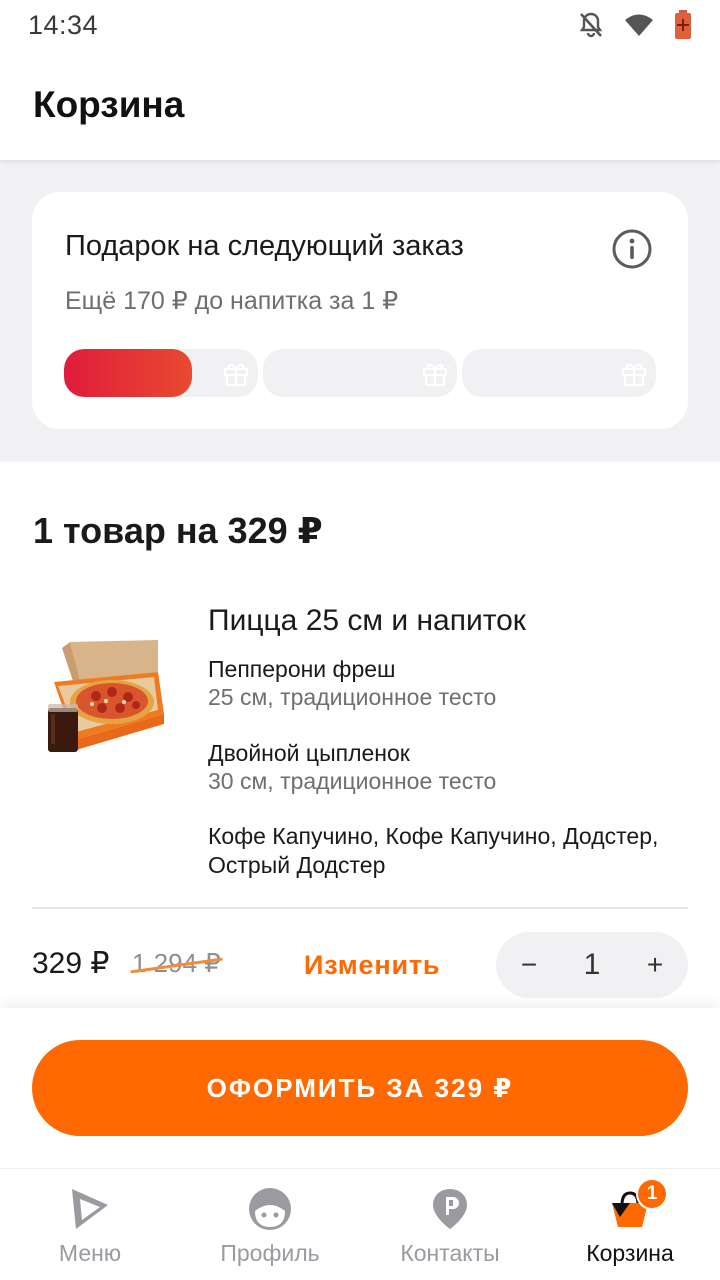 This screenshot has height=1280, width=720. What do you see at coordinates (109, 104) in the screenshot?
I see `page-title: Корзина` at bounding box center [109, 104].